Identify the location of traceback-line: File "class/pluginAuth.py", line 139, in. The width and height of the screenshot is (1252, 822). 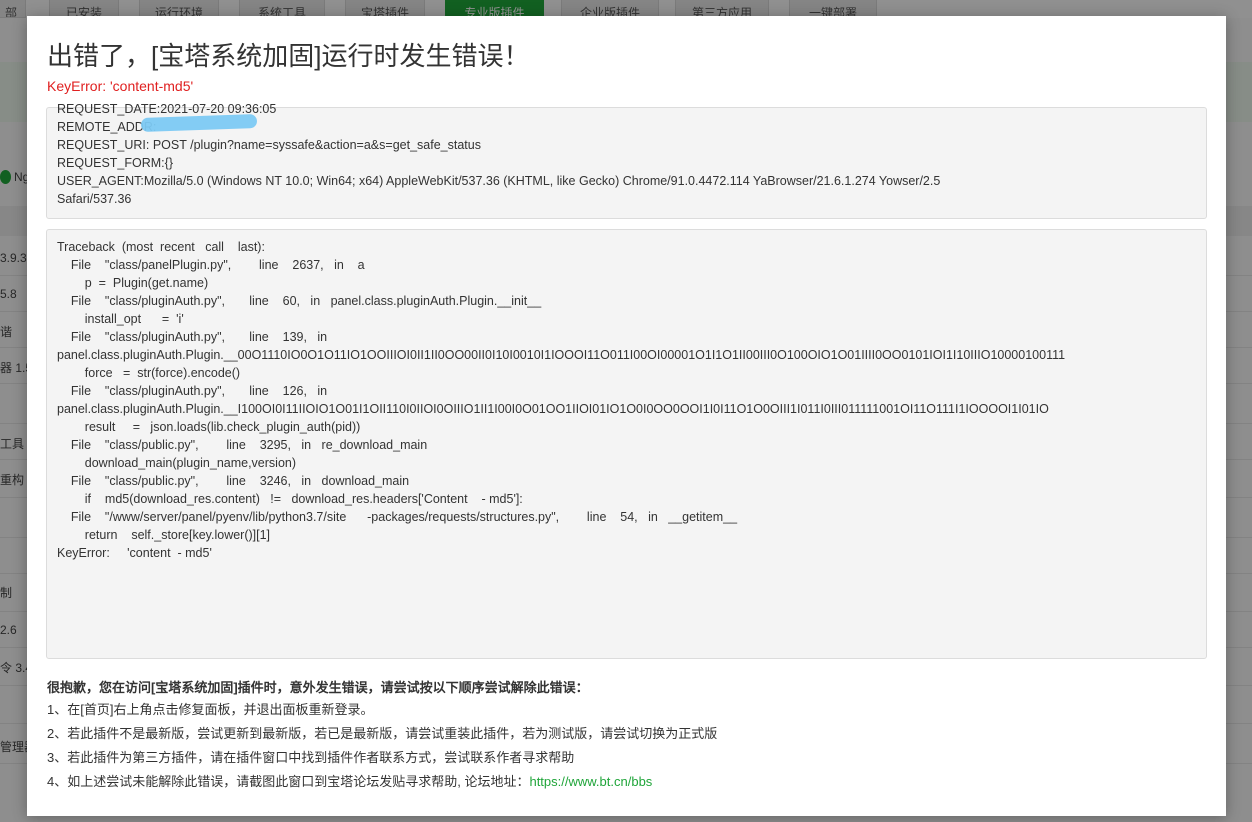
(192, 337).